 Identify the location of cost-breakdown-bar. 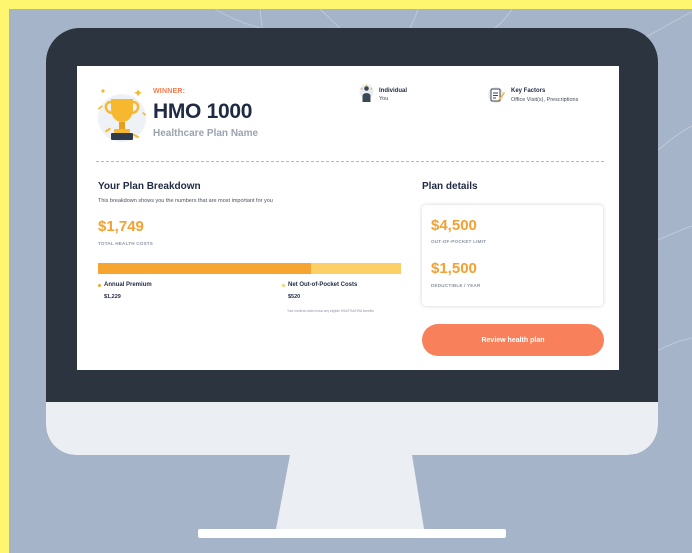
(249, 268).